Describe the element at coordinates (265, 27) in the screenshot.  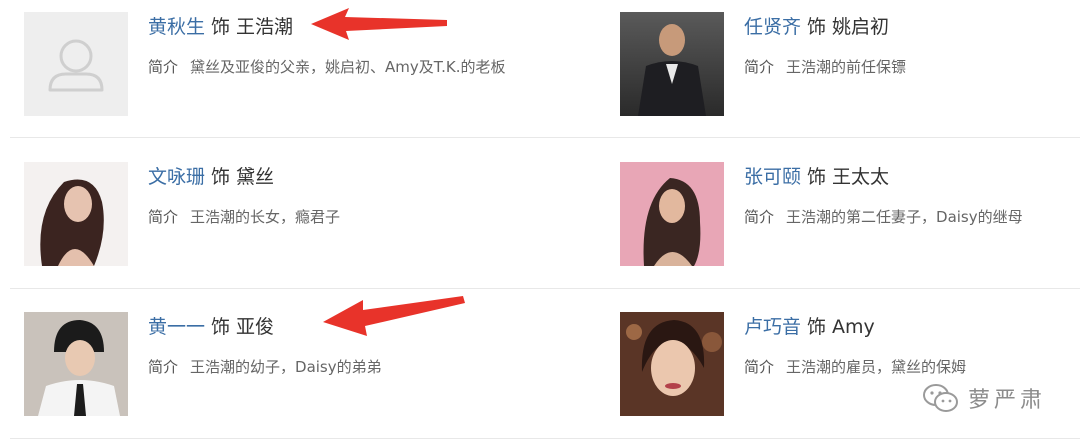
I see `role-name: 王浩潮` at that location.